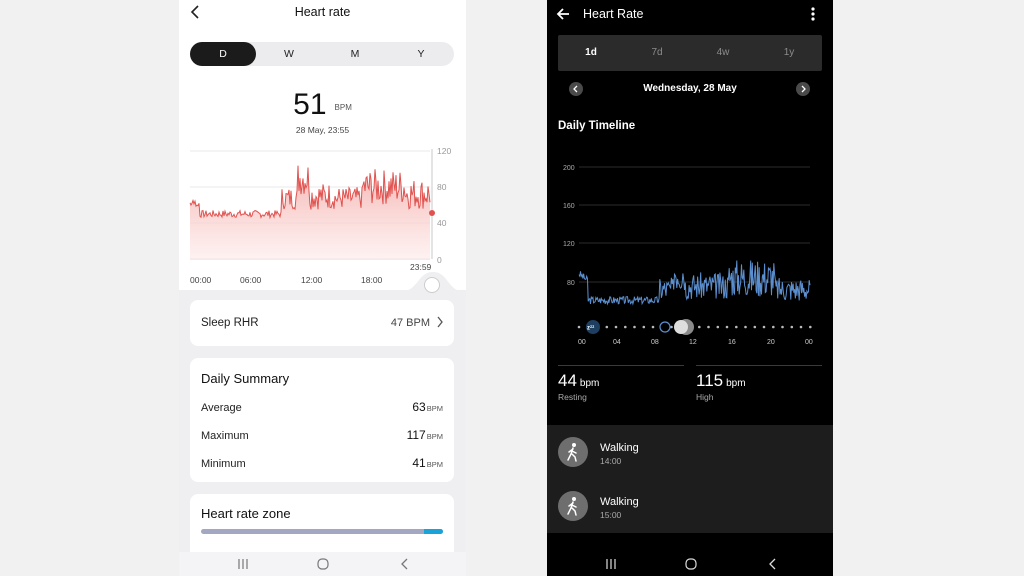 The width and height of the screenshot is (1024, 576). Describe the element at coordinates (569, 244) in the screenshot. I see `y-tick-label: 120` at that location.